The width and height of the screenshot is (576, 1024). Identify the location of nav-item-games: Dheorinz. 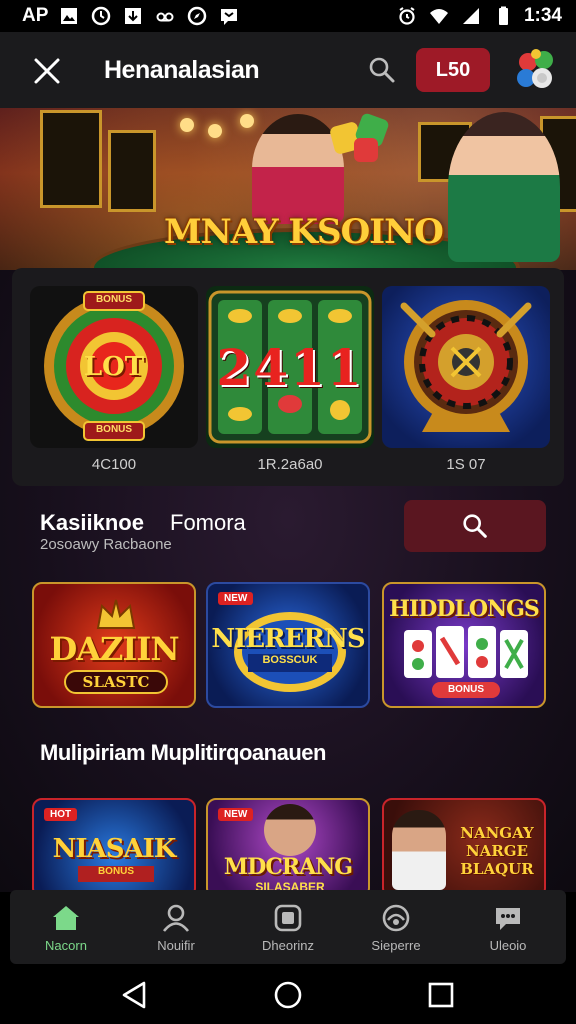
(288, 927).